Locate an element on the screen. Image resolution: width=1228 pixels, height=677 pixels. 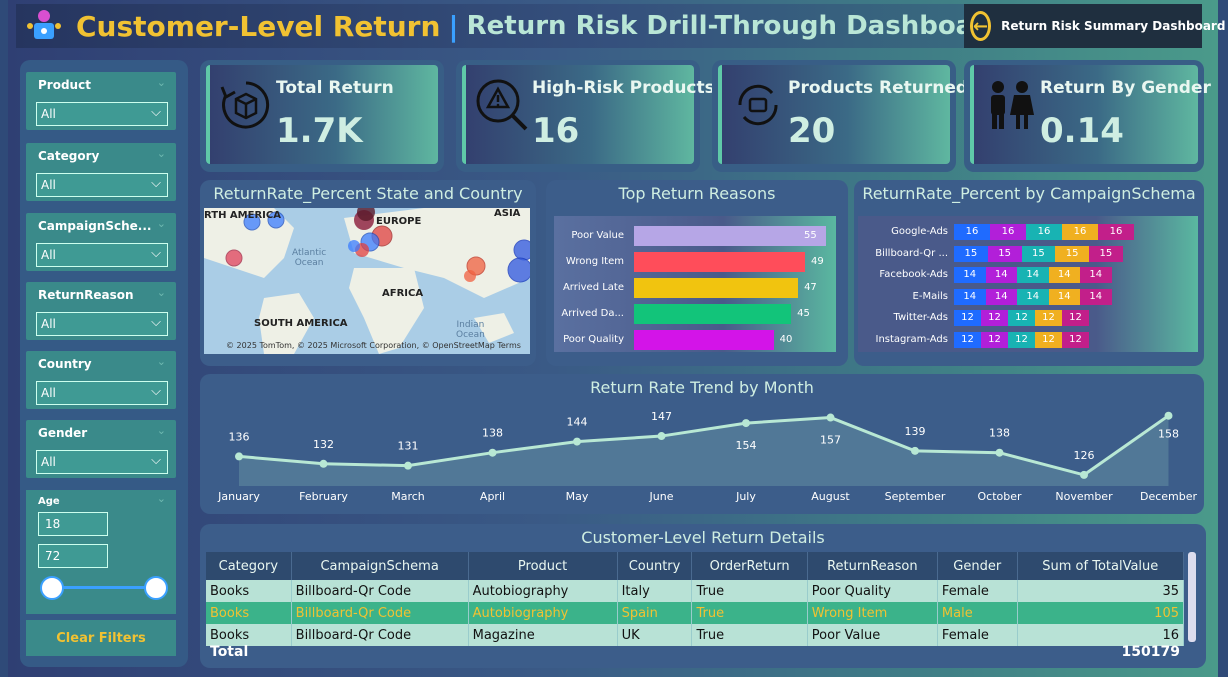
reason-row: Arrived Da... 45 is located at coordinates (694, 314).